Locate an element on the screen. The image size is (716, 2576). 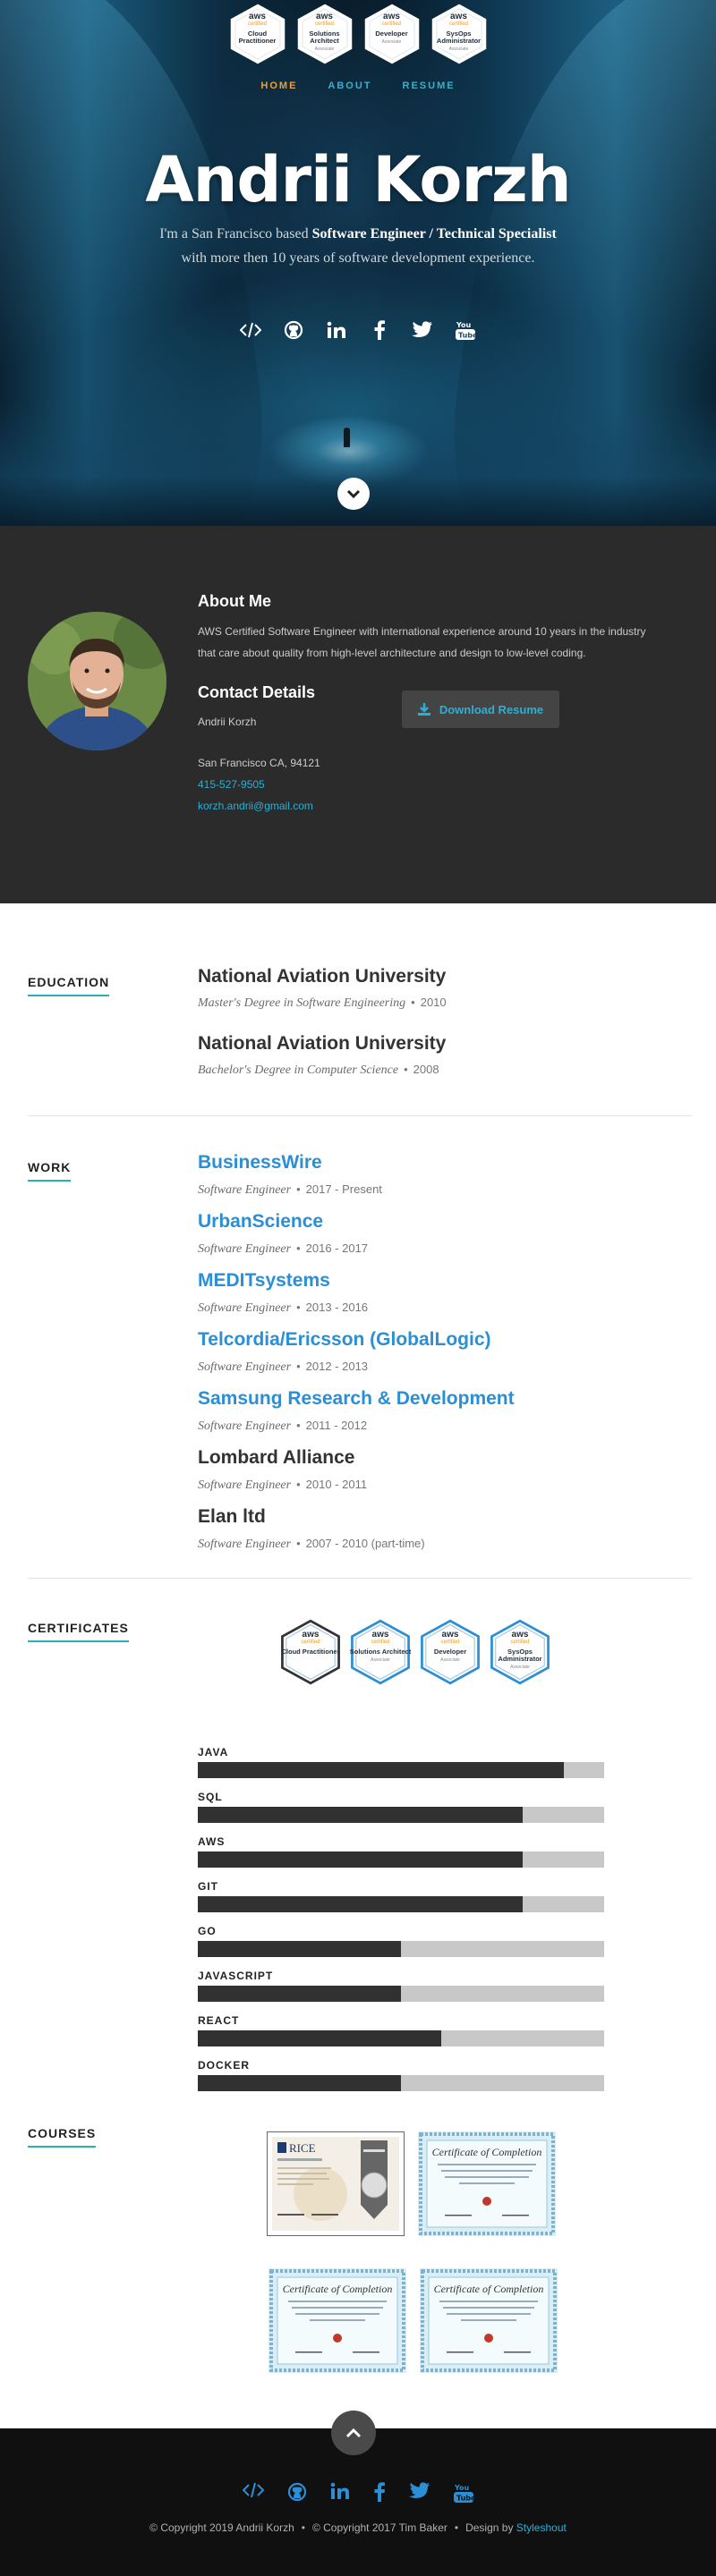
education-year: 2010 is located at coordinates (433, 1002).